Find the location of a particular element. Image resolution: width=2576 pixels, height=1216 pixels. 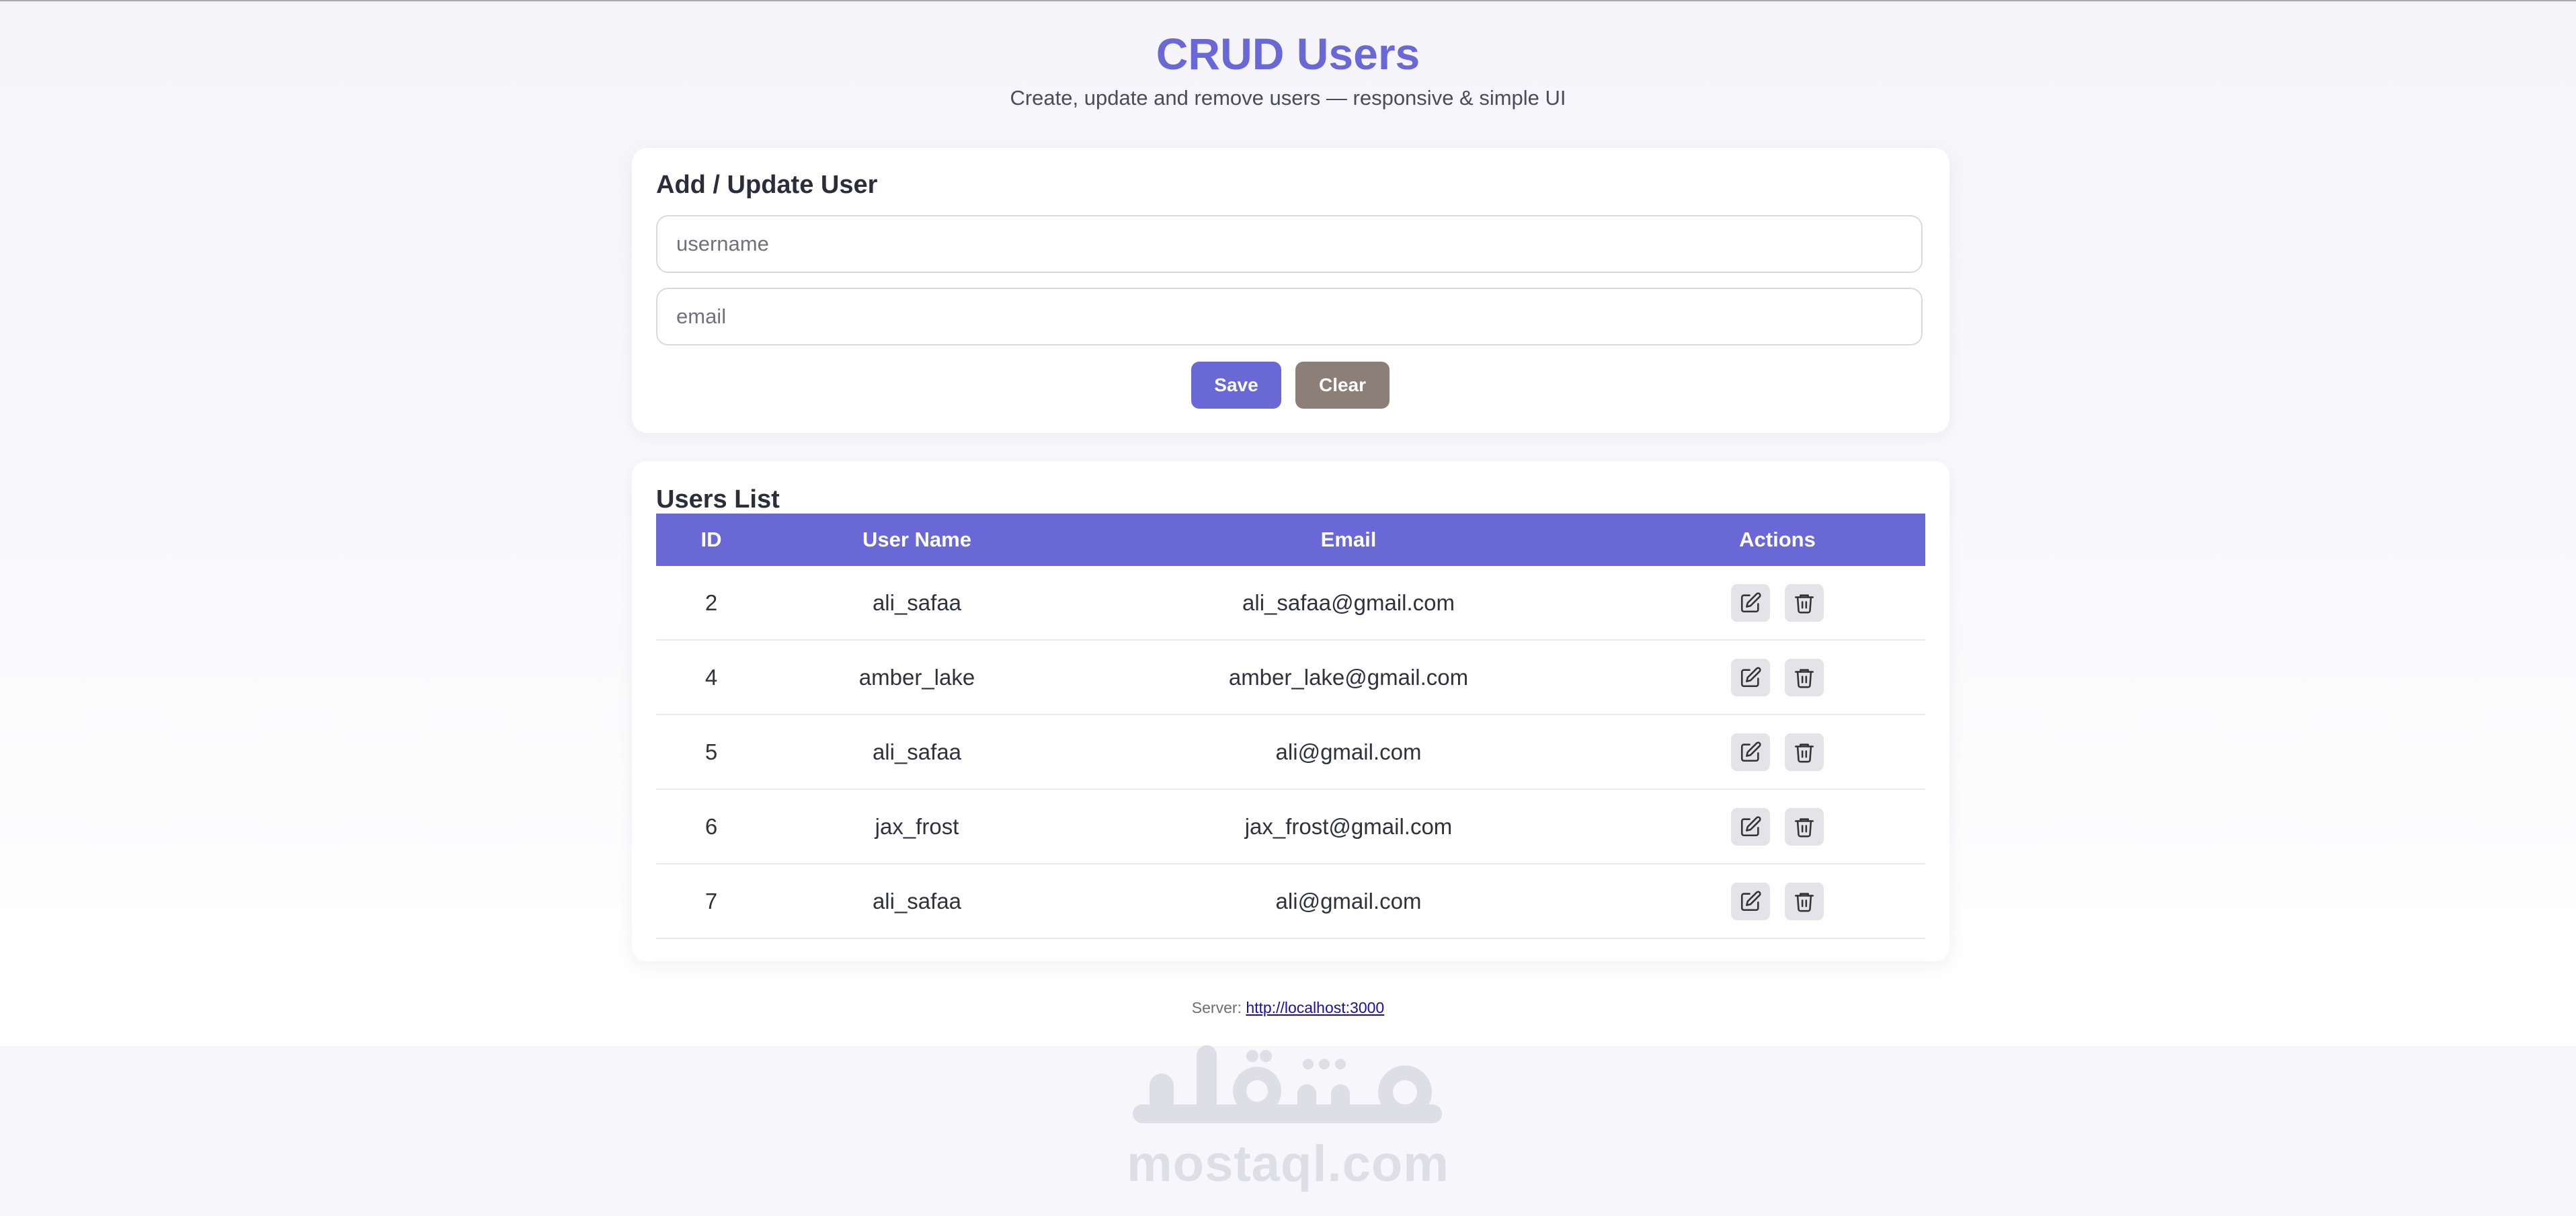

server-link: http://localhost:3000 is located at coordinates (1315, 1008).